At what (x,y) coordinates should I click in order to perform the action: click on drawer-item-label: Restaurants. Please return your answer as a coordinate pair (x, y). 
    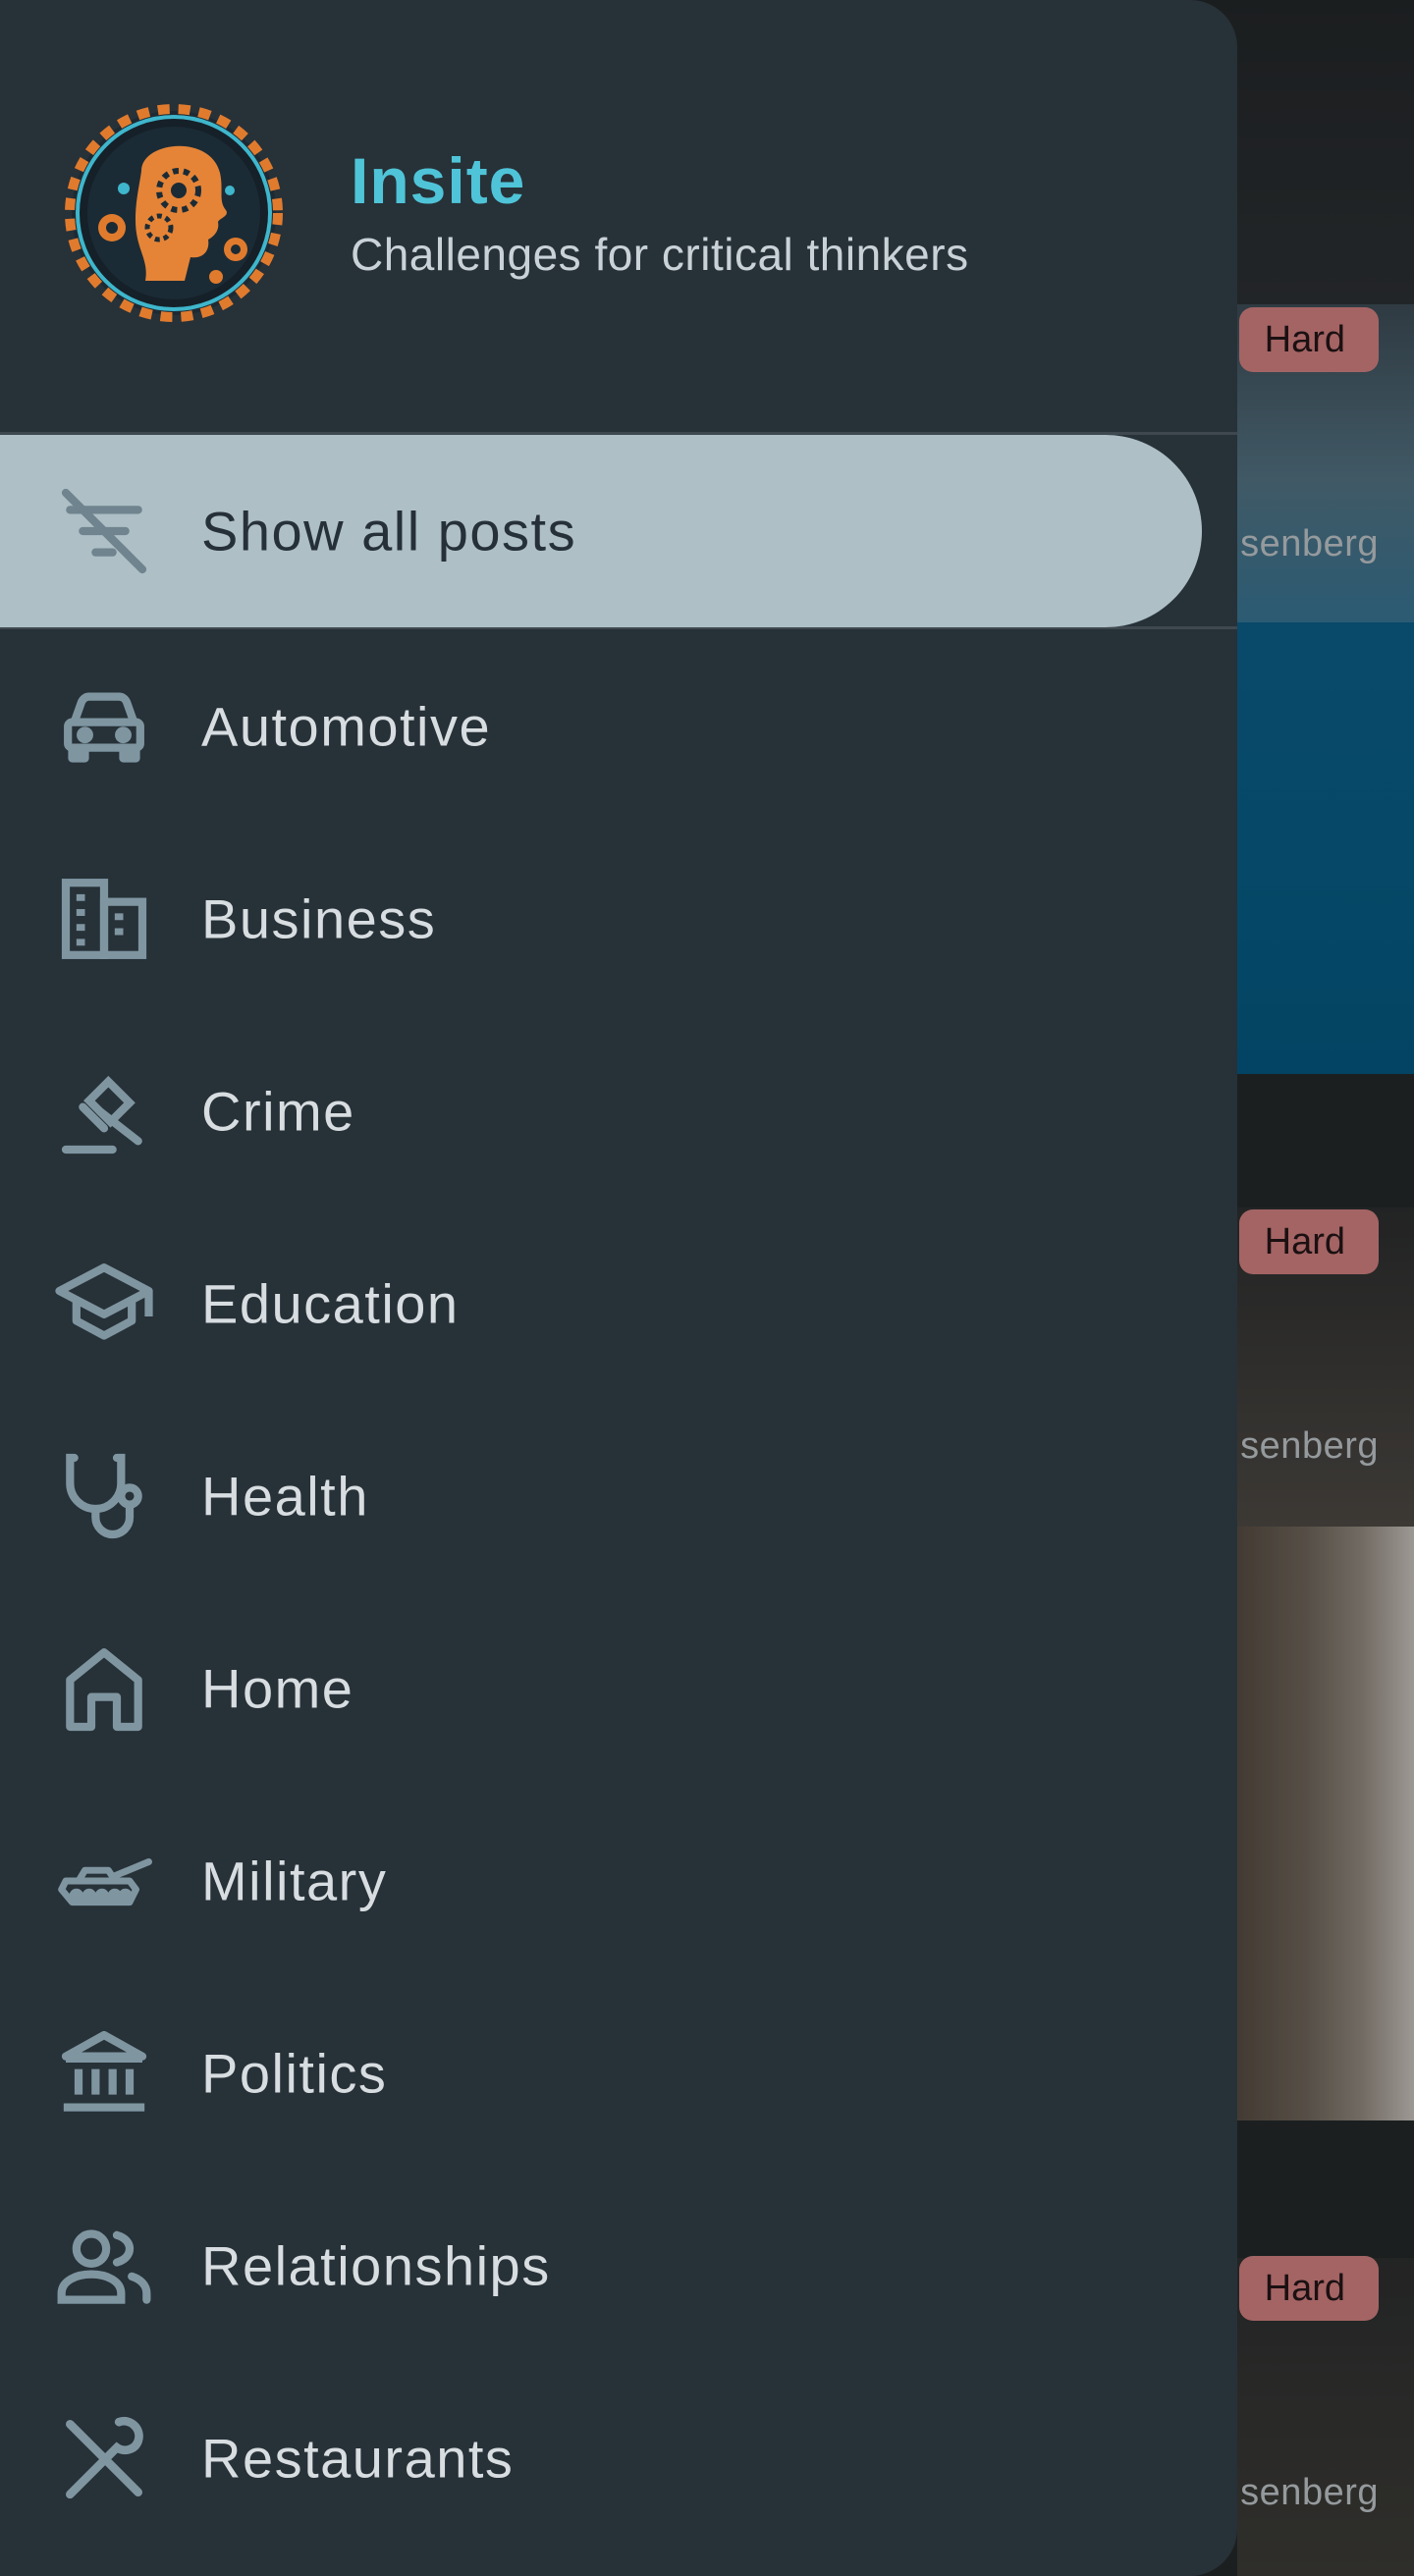
    Looking at the image, I should click on (358, 2458).